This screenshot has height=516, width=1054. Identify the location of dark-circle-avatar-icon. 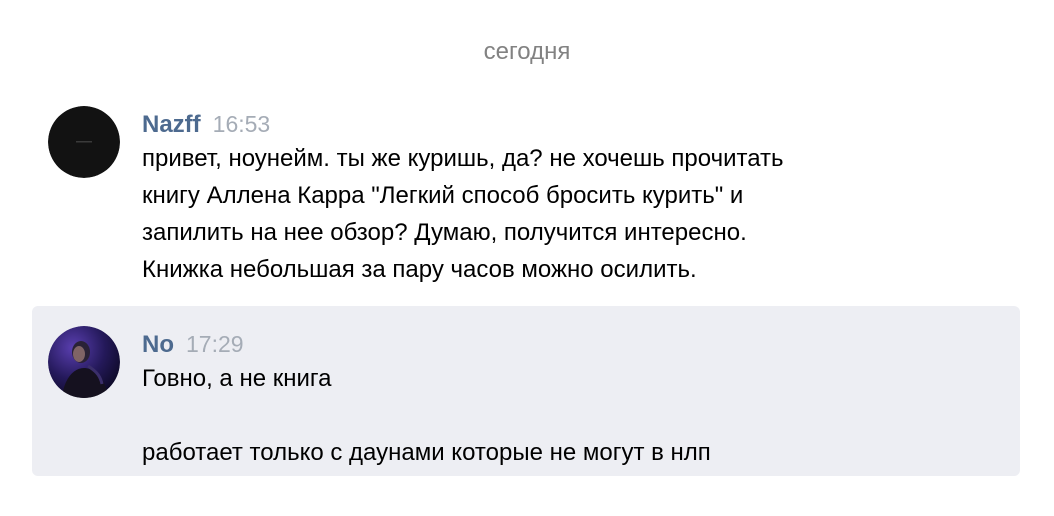
(84, 142).